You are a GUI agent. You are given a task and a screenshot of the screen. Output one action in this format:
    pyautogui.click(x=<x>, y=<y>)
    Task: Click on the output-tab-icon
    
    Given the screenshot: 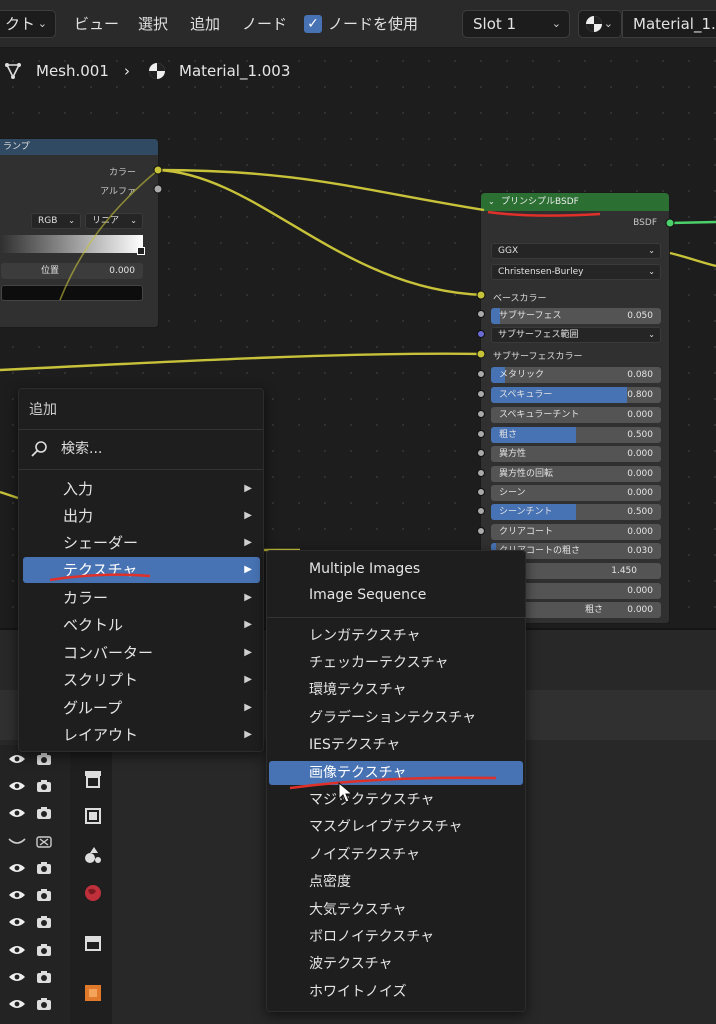 What is the action you would take?
    pyautogui.click(x=93, y=855)
    